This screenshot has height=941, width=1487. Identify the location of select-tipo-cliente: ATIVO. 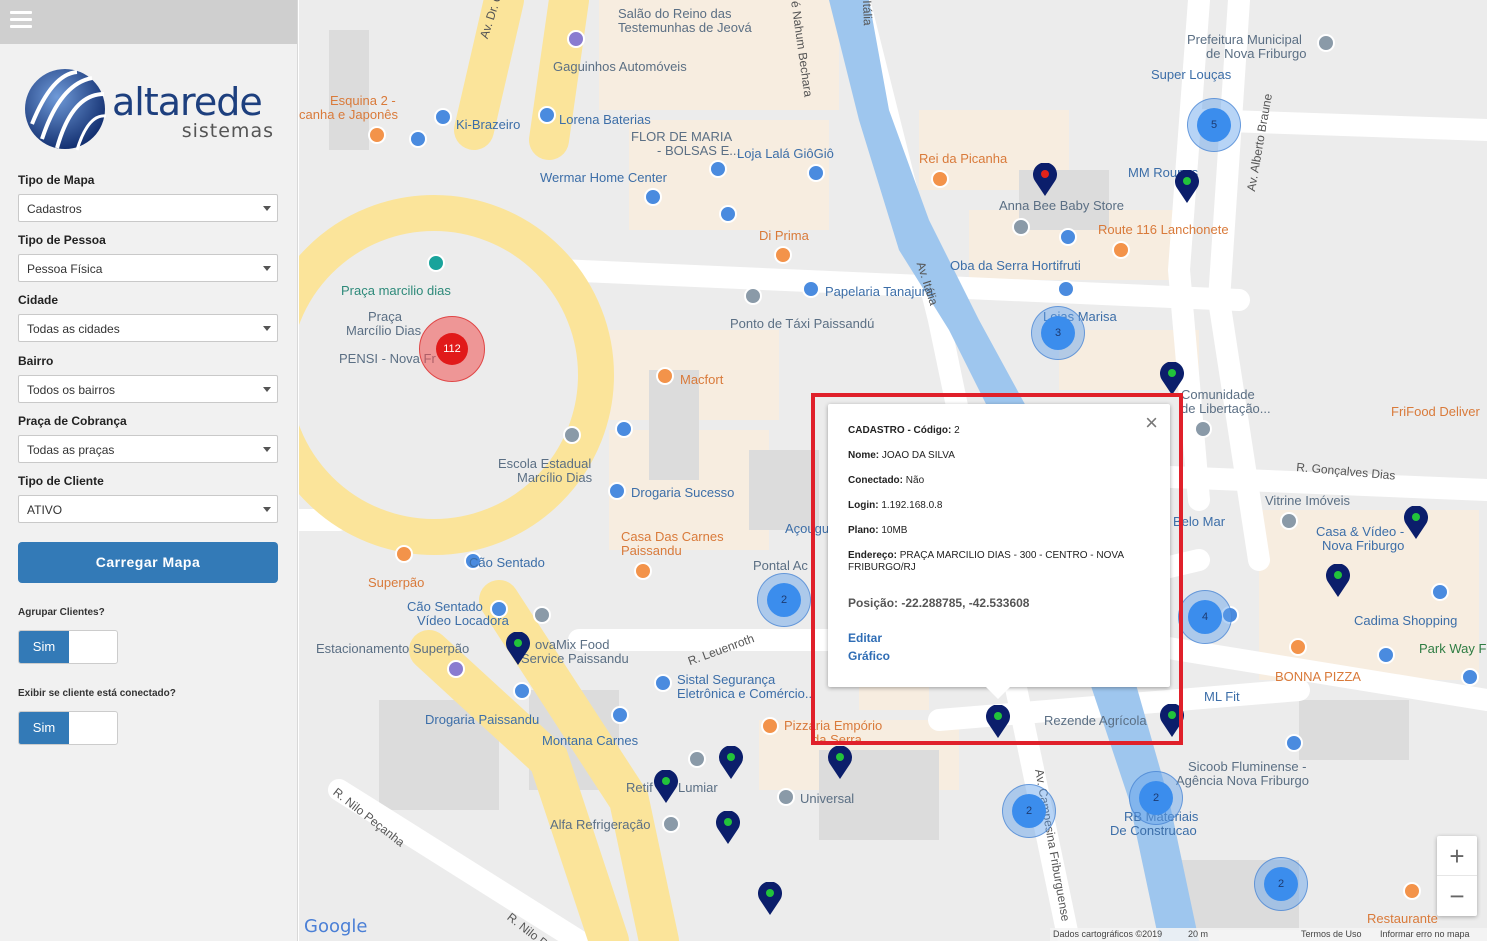
(148, 509).